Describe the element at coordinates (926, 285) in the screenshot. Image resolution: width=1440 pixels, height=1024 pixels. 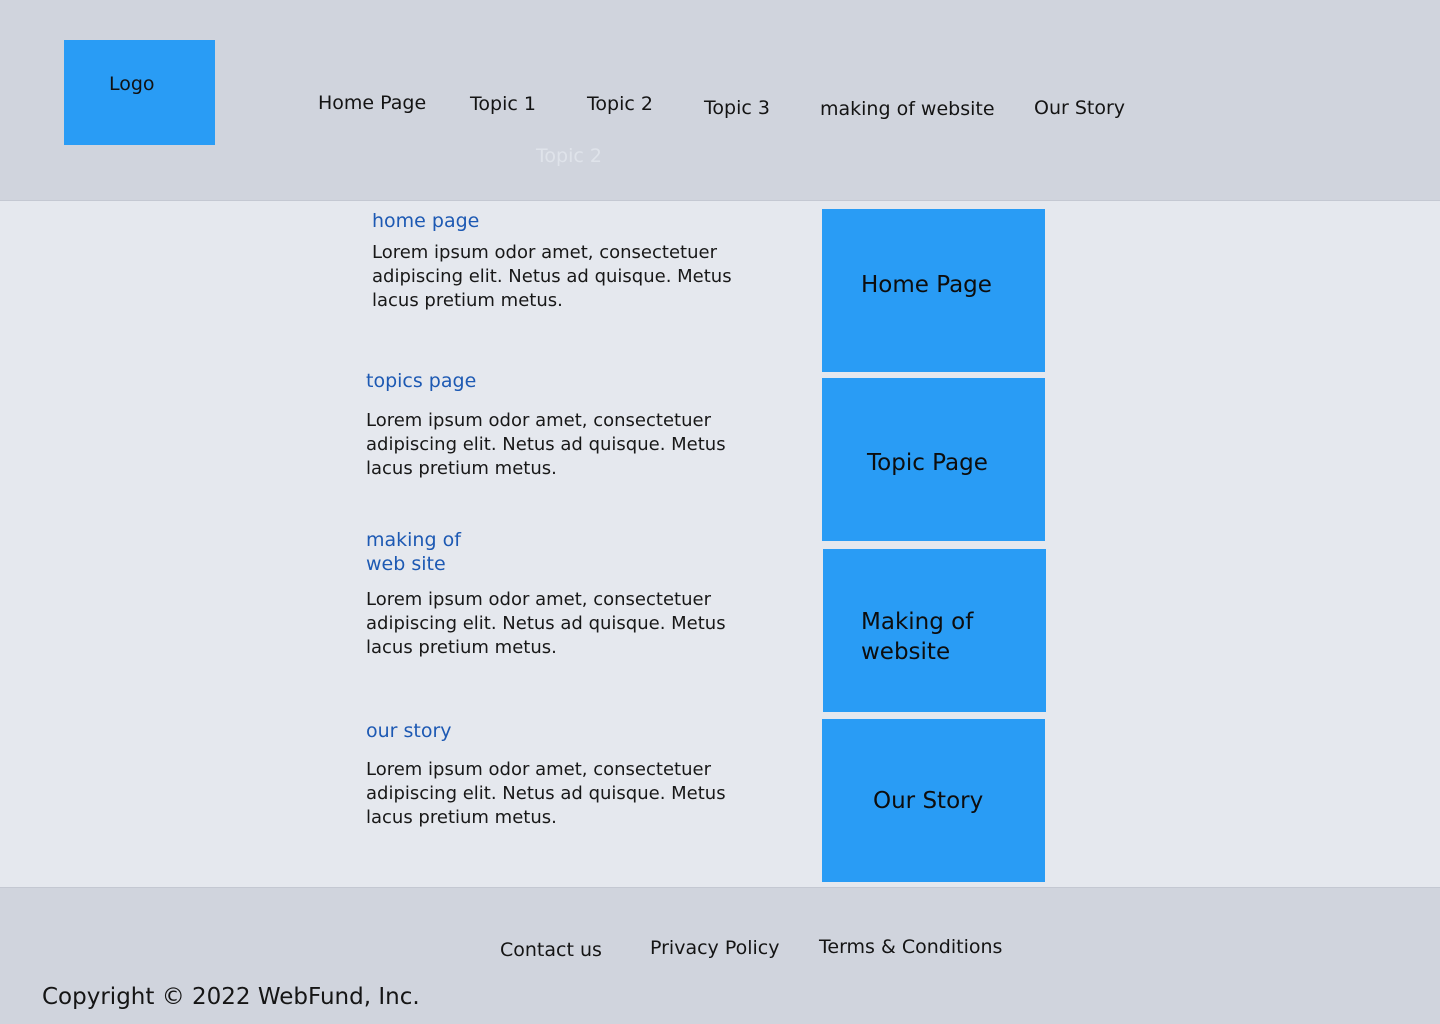
I see `card-label-home-page: Home Page` at that location.